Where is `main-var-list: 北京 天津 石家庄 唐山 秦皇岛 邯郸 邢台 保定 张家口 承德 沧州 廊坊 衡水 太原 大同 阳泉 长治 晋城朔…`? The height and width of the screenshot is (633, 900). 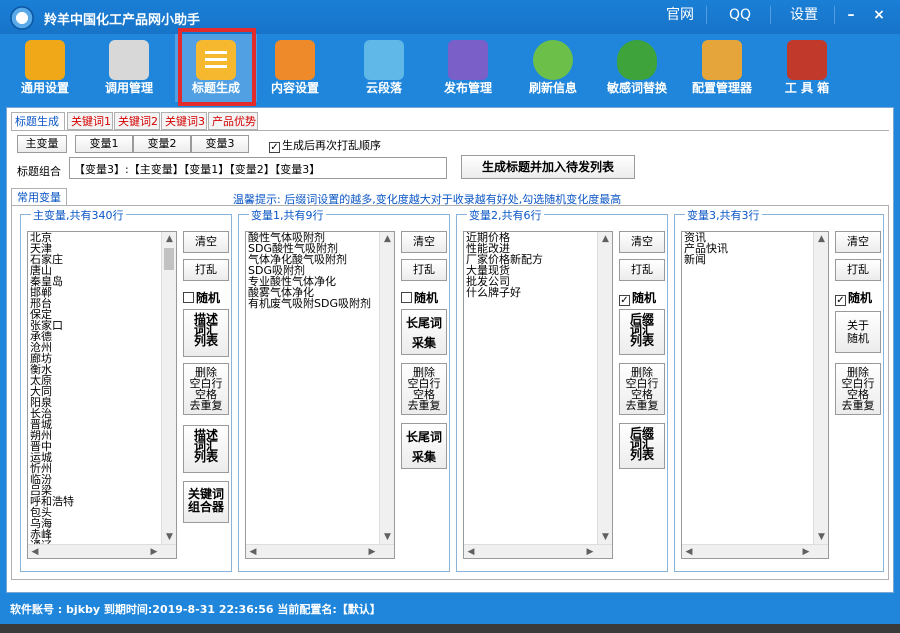 main-var-list: 北京 天津 石家庄 唐山 秦皇岛 邯郸 邢台 保定 张家口 承德 沧州 廊坊 衡水 太原 大同 阳泉 长治 晋城朔… is located at coordinates (102, 391).